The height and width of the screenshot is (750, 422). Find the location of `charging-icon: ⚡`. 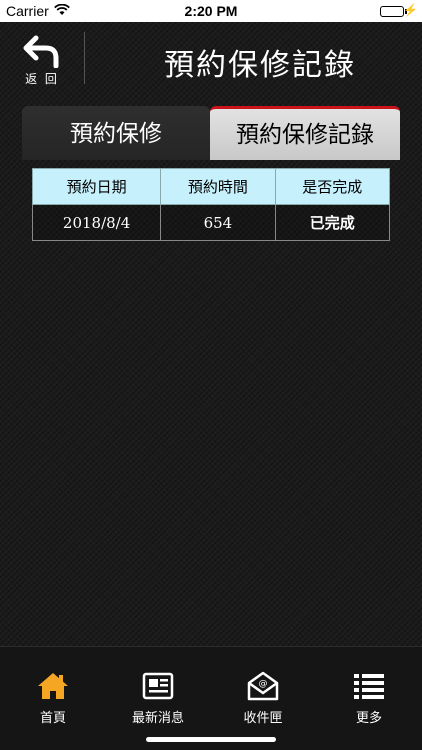

charging-icon: ⚡ is located at coordinates (410, 10).